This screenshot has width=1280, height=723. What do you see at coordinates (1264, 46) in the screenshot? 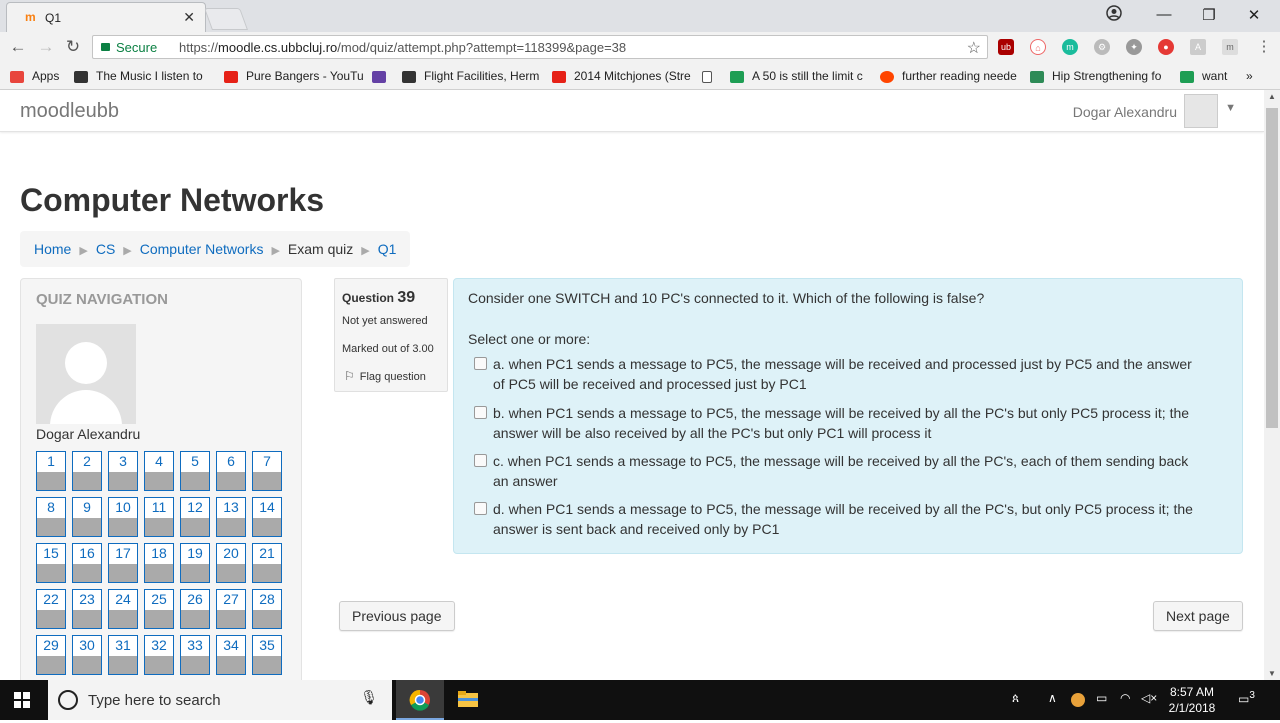
I see `chrome-menu-icon: ⋮` at bounding box center [1264, 46].